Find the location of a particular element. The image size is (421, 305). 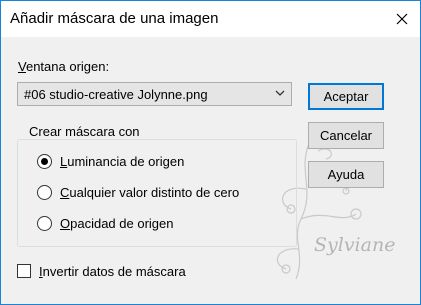

radio-nonzero-access-key: C is located at coordinates (65, 192).